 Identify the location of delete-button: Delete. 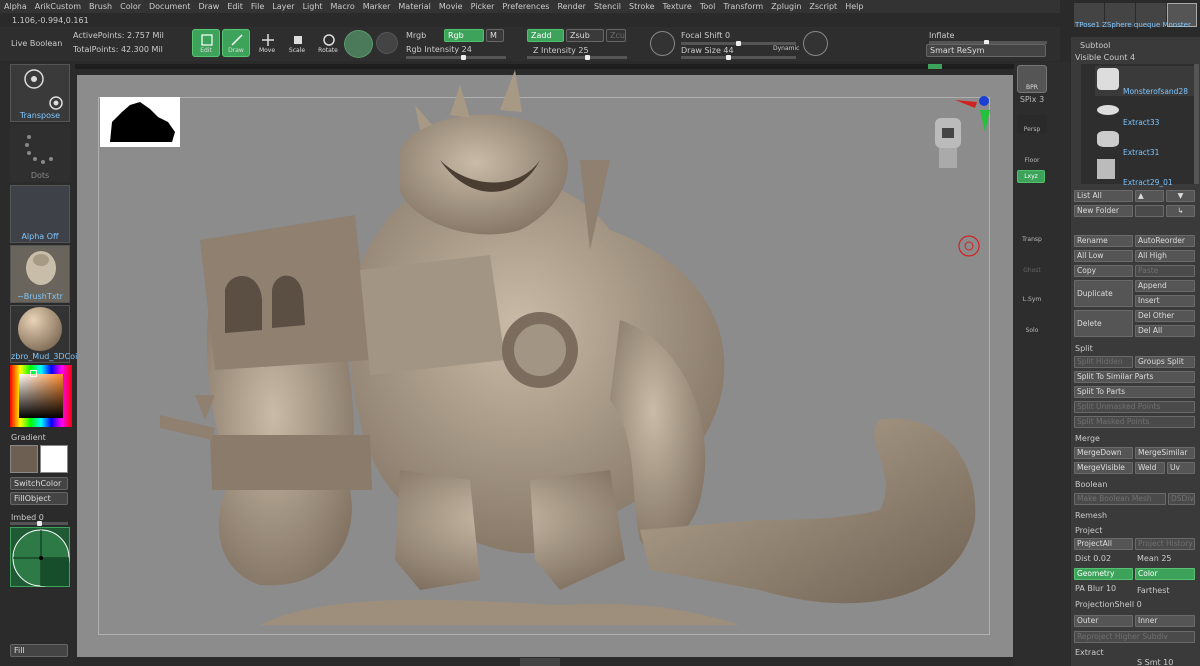
(1103, 323).